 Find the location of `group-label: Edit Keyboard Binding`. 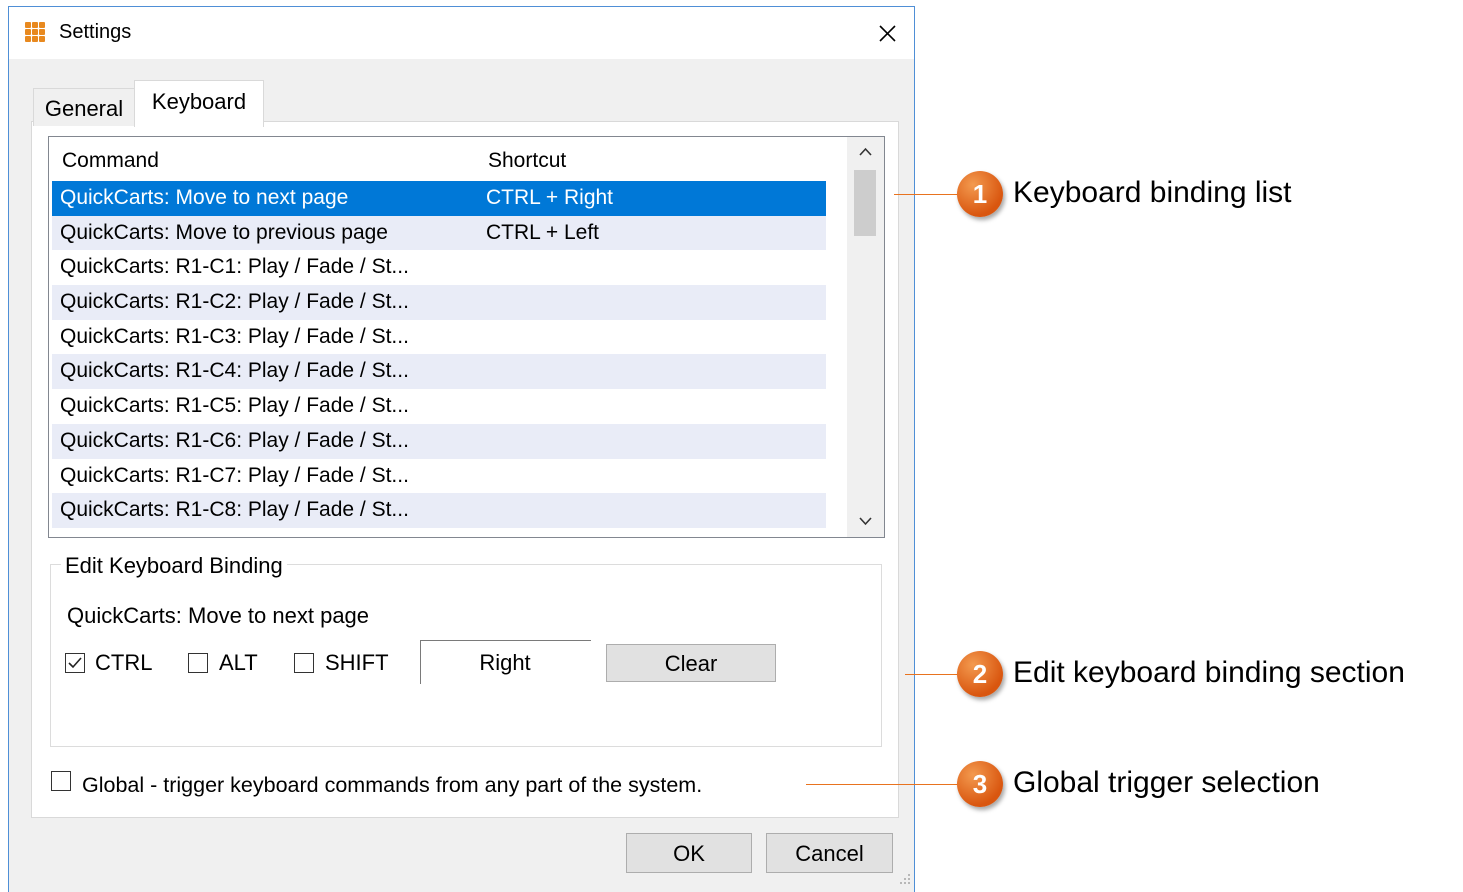

group-label: Edit Keyboard Binding is located at coordinates (174, 566).